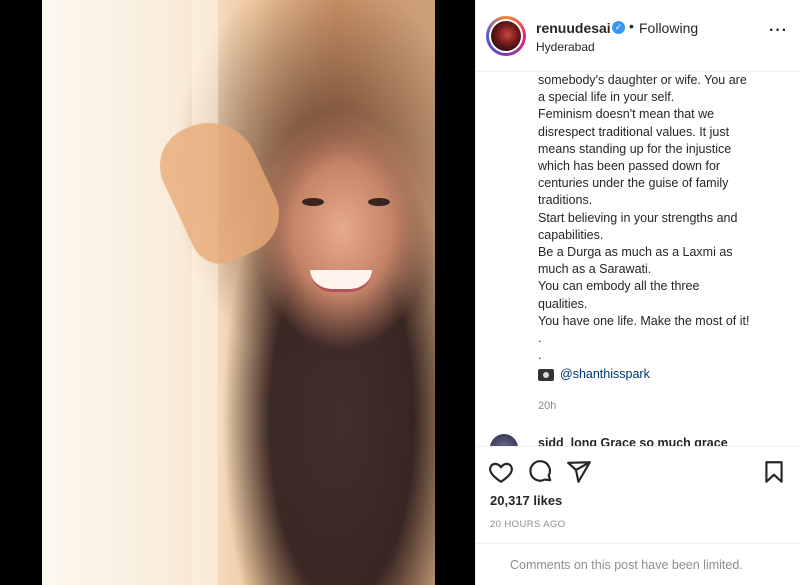 The height and width of the screenshot is (585, 800). What do you see at coordinates (668, 28) in the screenshot?
I see `following-button: Following` at bounding box center [668, 28].